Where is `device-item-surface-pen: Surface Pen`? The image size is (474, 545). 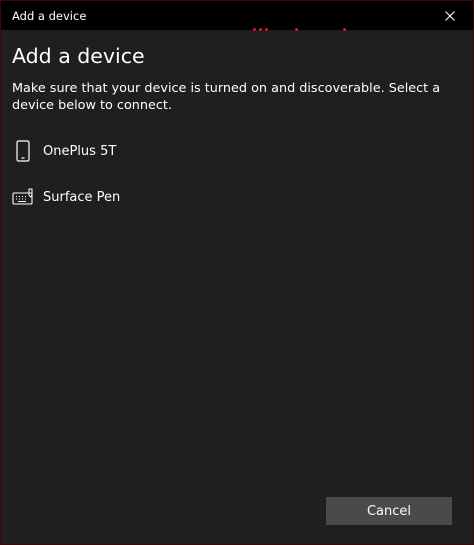
device-item-surface-pen: Surface Pen is located at coordinates (237, 197).